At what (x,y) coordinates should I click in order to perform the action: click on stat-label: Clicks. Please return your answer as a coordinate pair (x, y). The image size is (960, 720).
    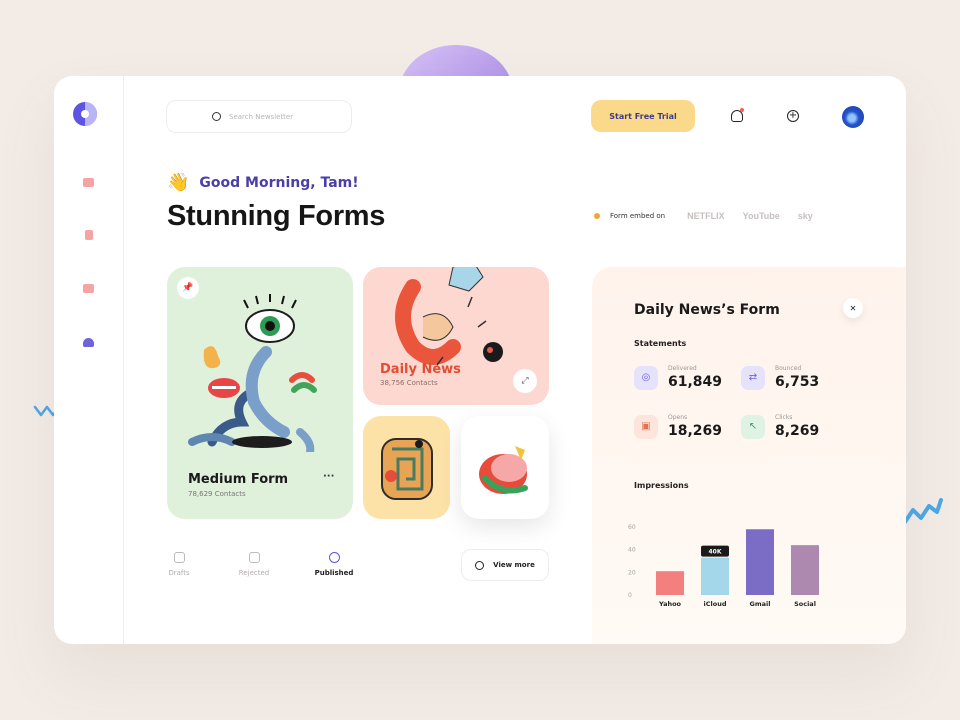
    Looking at the image, I should click on (784, 417).